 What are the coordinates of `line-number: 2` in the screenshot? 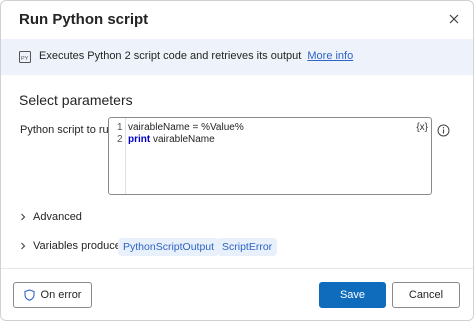 It's located at (120, 139).